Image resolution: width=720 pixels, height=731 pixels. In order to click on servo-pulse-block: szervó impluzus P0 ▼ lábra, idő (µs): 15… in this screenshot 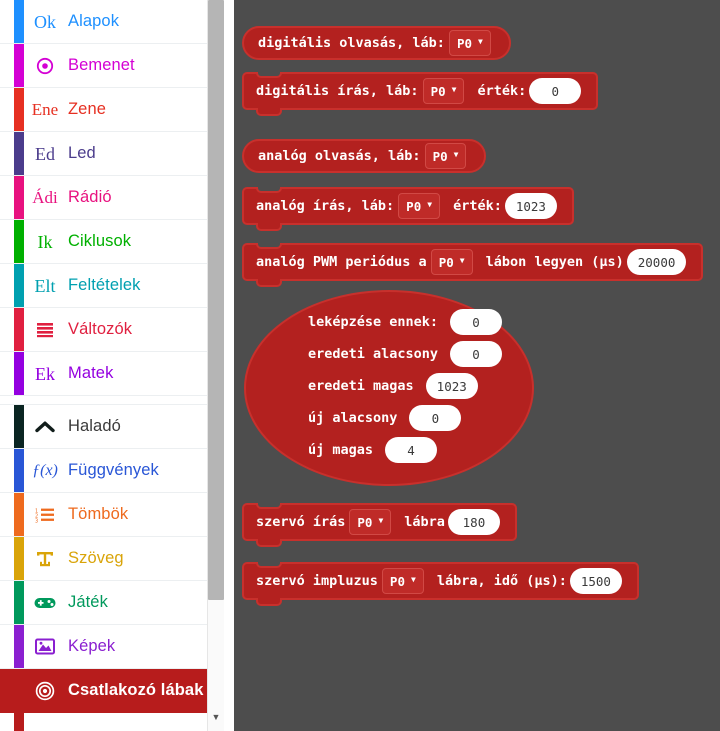, I will do `click(440, 584)`.